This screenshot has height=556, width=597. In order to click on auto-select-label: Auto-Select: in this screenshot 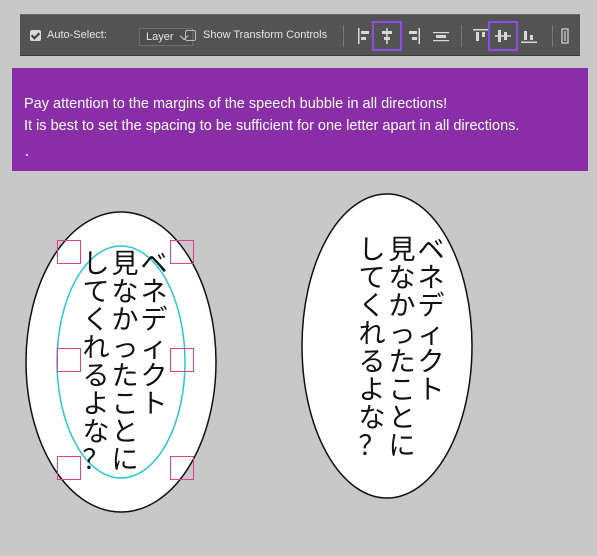, I will do `click(77, 35)`.